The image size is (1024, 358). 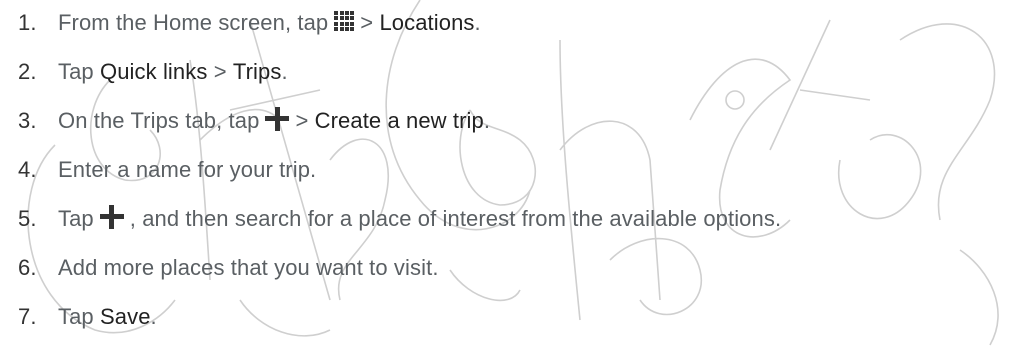 I want to click on step-2: 2. Tap Quick links > Trips ., so click(x=153, y=72).